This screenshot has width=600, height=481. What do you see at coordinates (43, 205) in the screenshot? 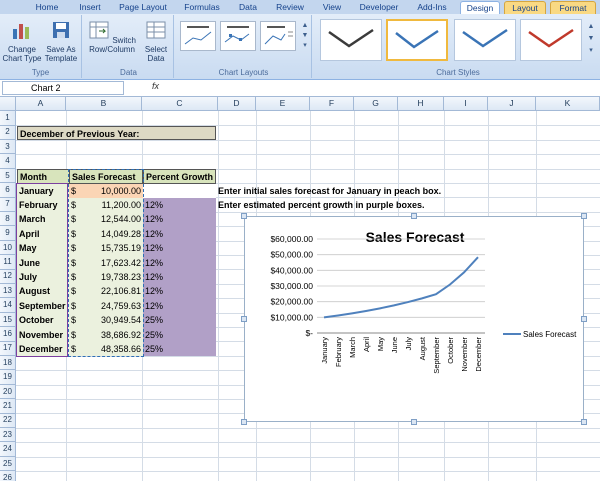
I see `month-cell: February` at bounding box center [43, 205].